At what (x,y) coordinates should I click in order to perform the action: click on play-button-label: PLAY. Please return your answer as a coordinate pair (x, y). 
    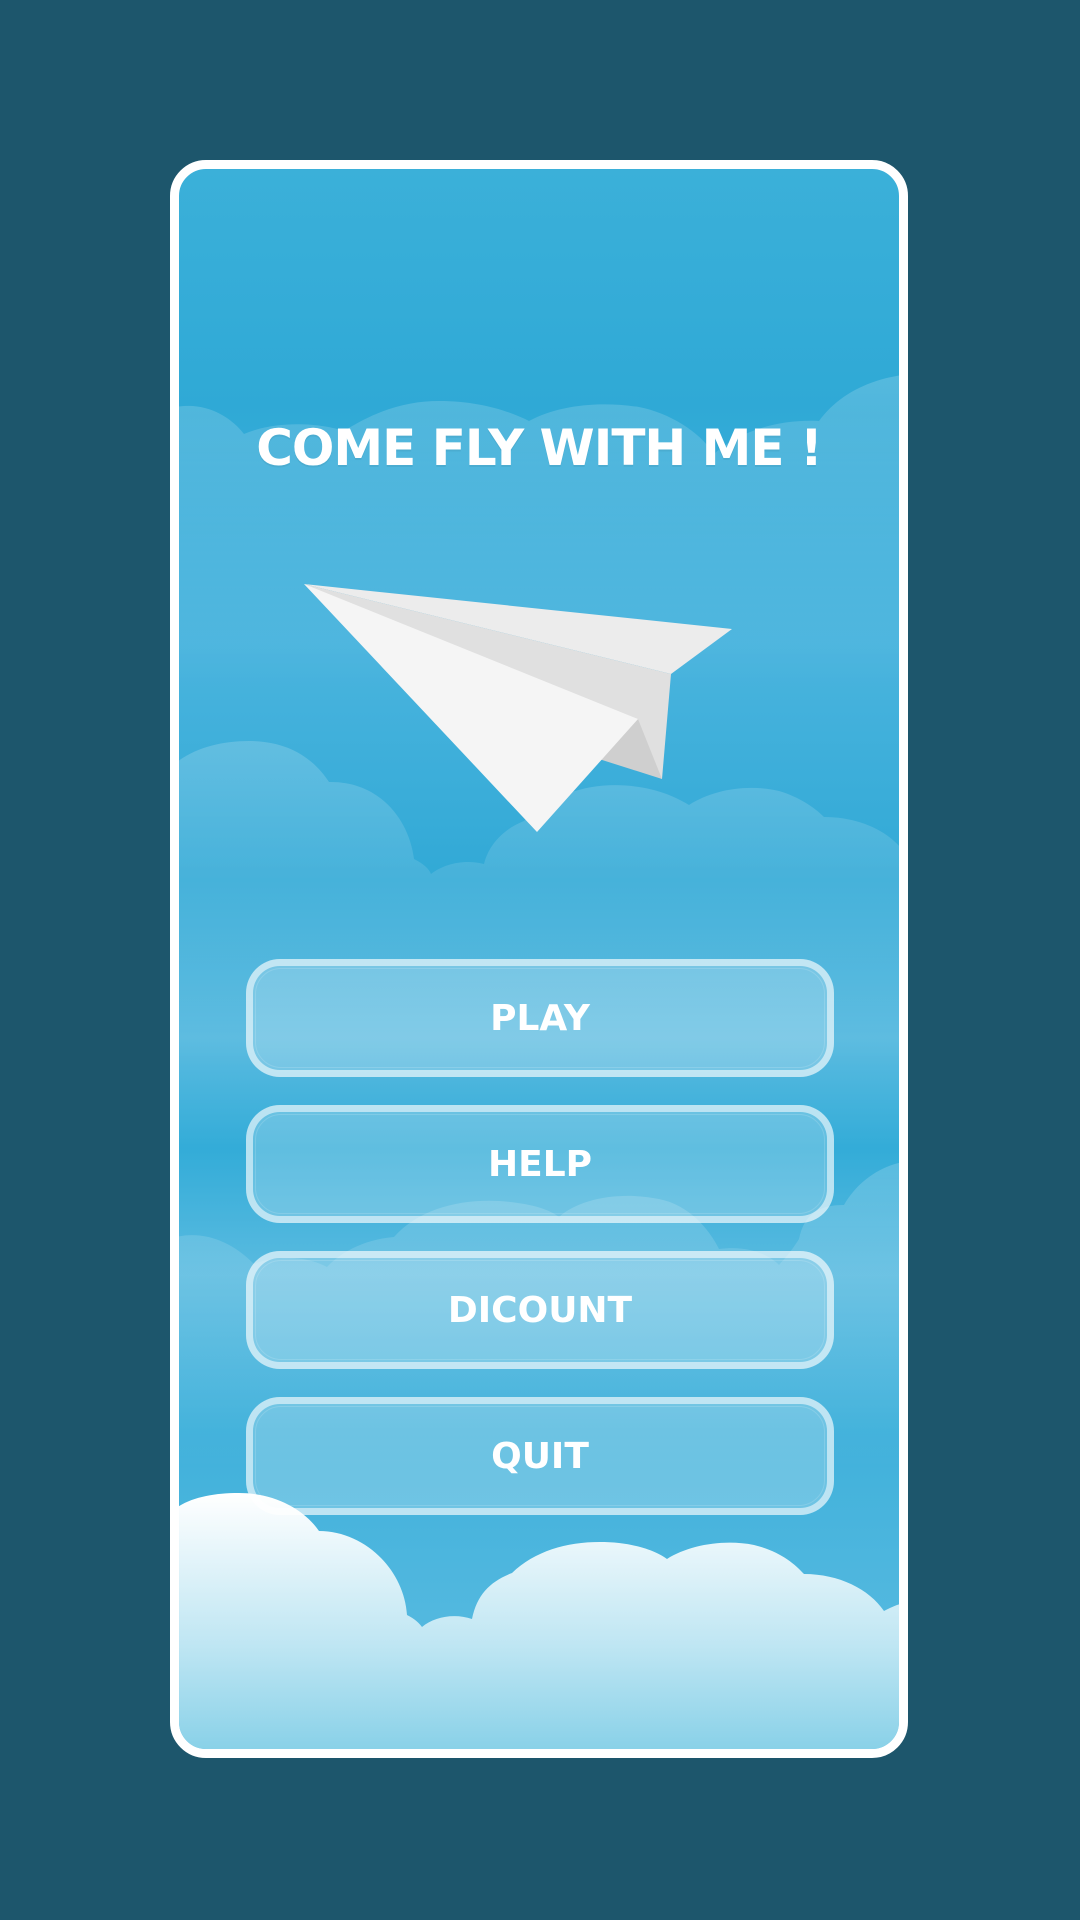
    Looking at the image, I should click on (540, 1018).